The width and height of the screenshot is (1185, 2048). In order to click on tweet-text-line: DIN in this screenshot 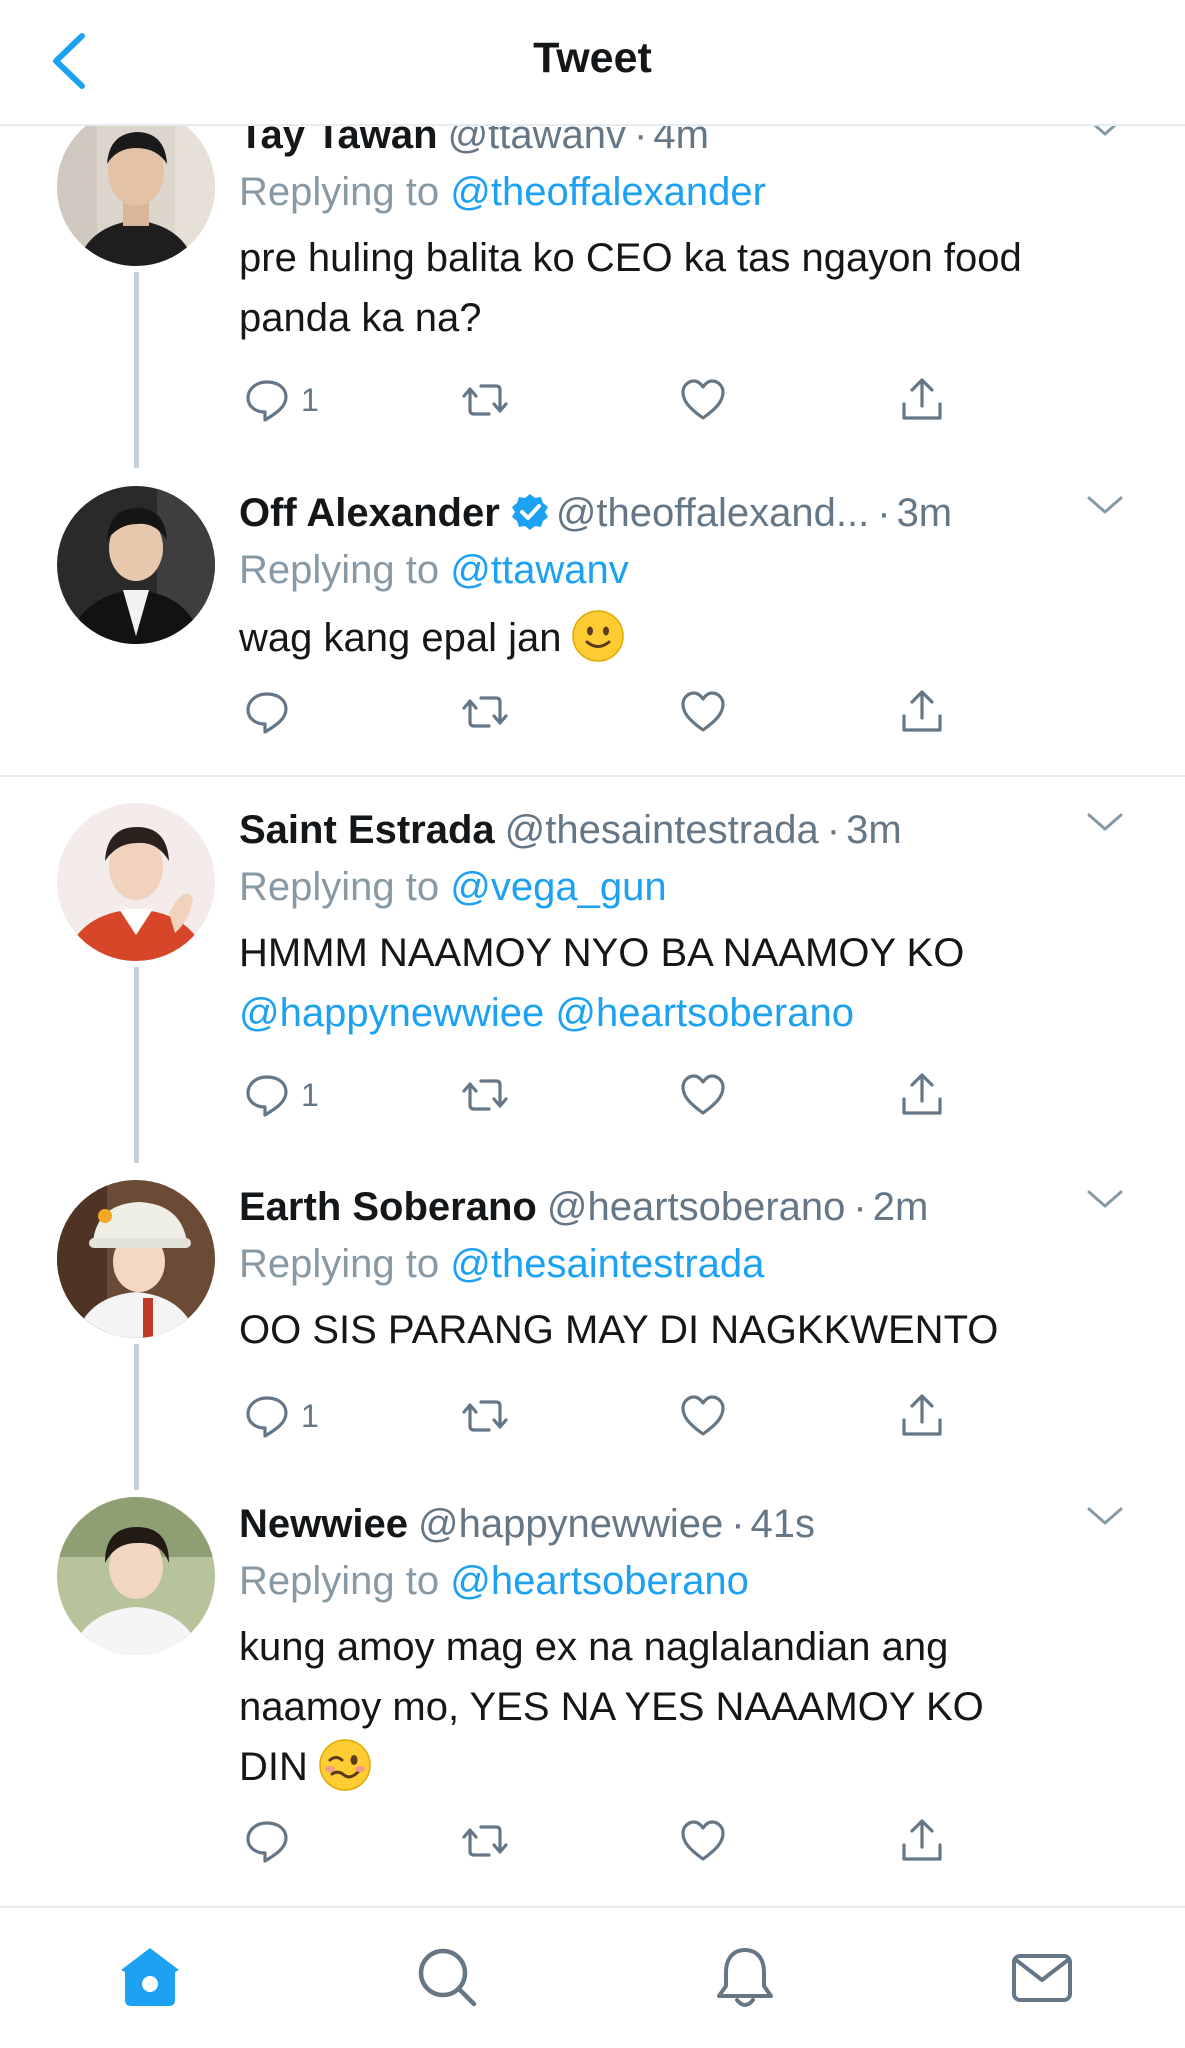, I will do `click(273, 1767)`.